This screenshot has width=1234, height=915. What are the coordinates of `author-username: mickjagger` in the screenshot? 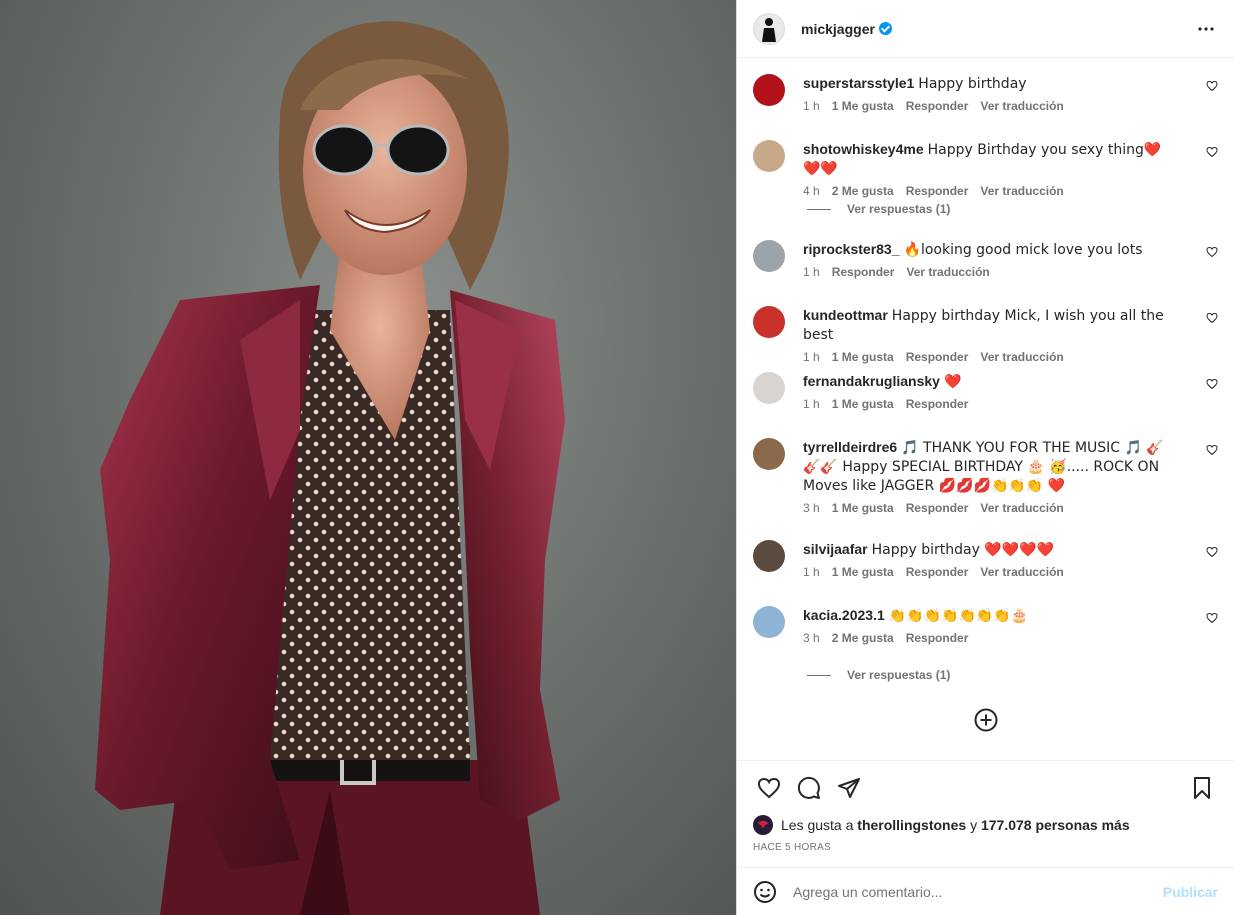 It's located at (846, 29).